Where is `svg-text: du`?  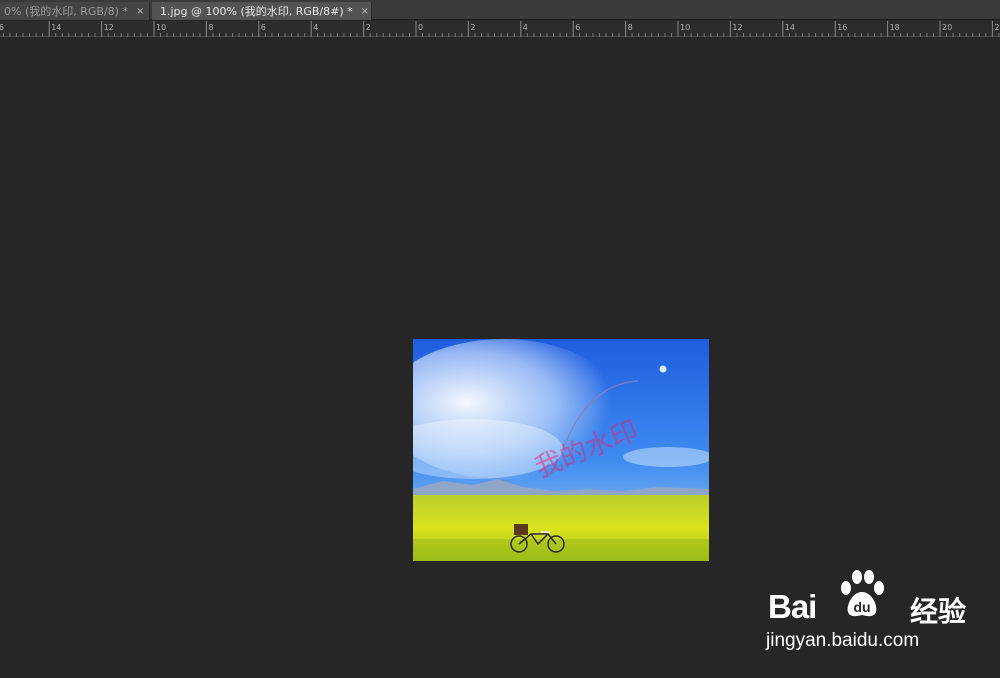 svg-text: du is located at coordinates (861, 607).